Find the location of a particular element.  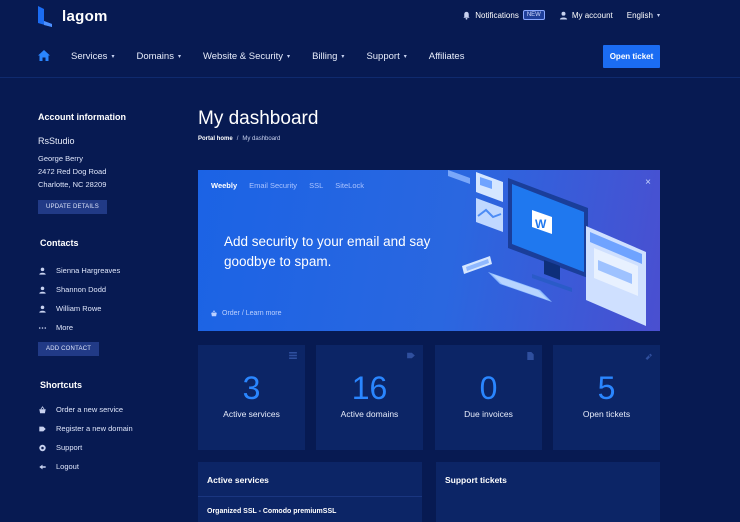

shortcut-label: Logout is located at coordinates (67, 466).